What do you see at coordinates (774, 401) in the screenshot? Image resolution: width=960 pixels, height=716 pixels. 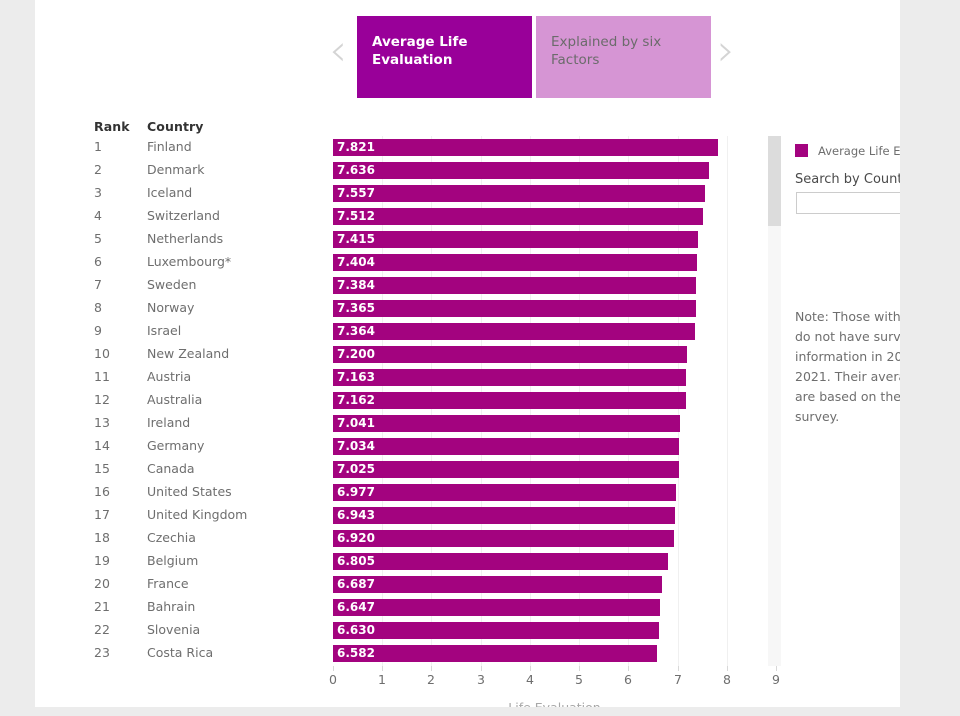 I see `plot-vertical-scrollbar` at bounding box center [774, 401].